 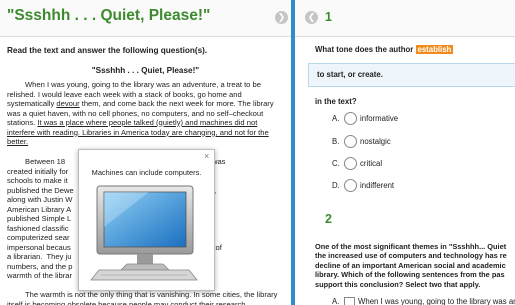 I want to click on passage-title: "Ssshhh . . . Quiet, Please!", so click(x=109, y=15).